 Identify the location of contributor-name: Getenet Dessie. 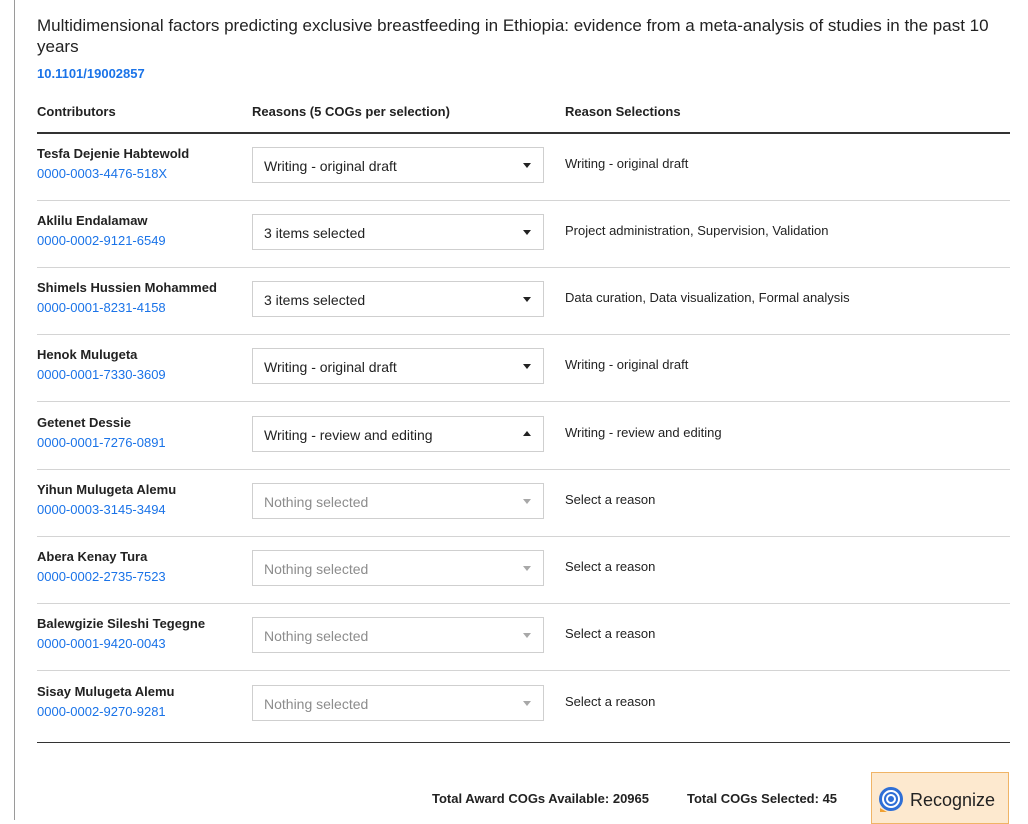
(84, 422).